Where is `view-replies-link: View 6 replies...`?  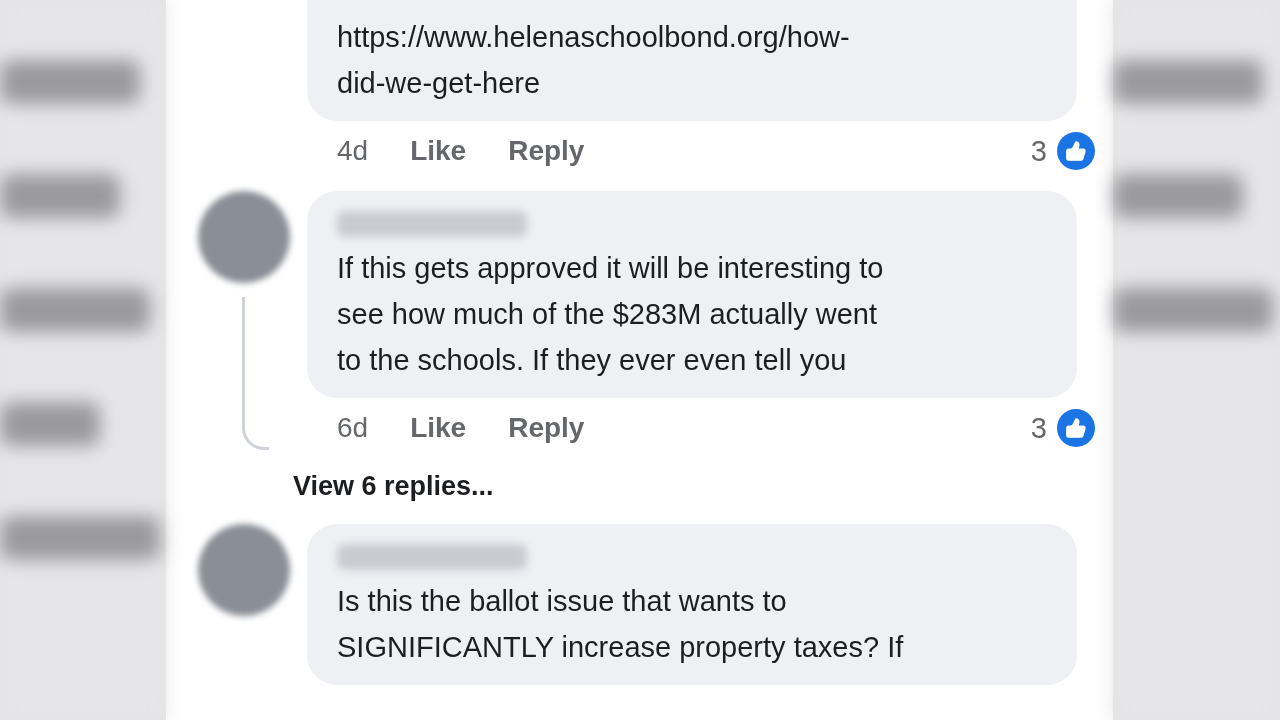 view-replies-link: View 6 replies... is located at coordinates (685, 486).